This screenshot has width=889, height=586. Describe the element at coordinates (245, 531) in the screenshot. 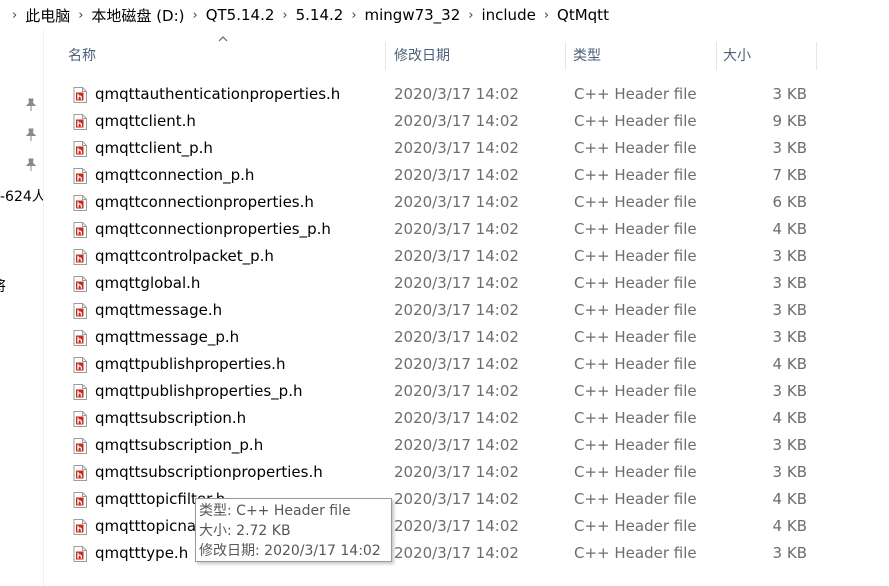

I see `tooltip-size: 大小: 2.72 KB` at that location.